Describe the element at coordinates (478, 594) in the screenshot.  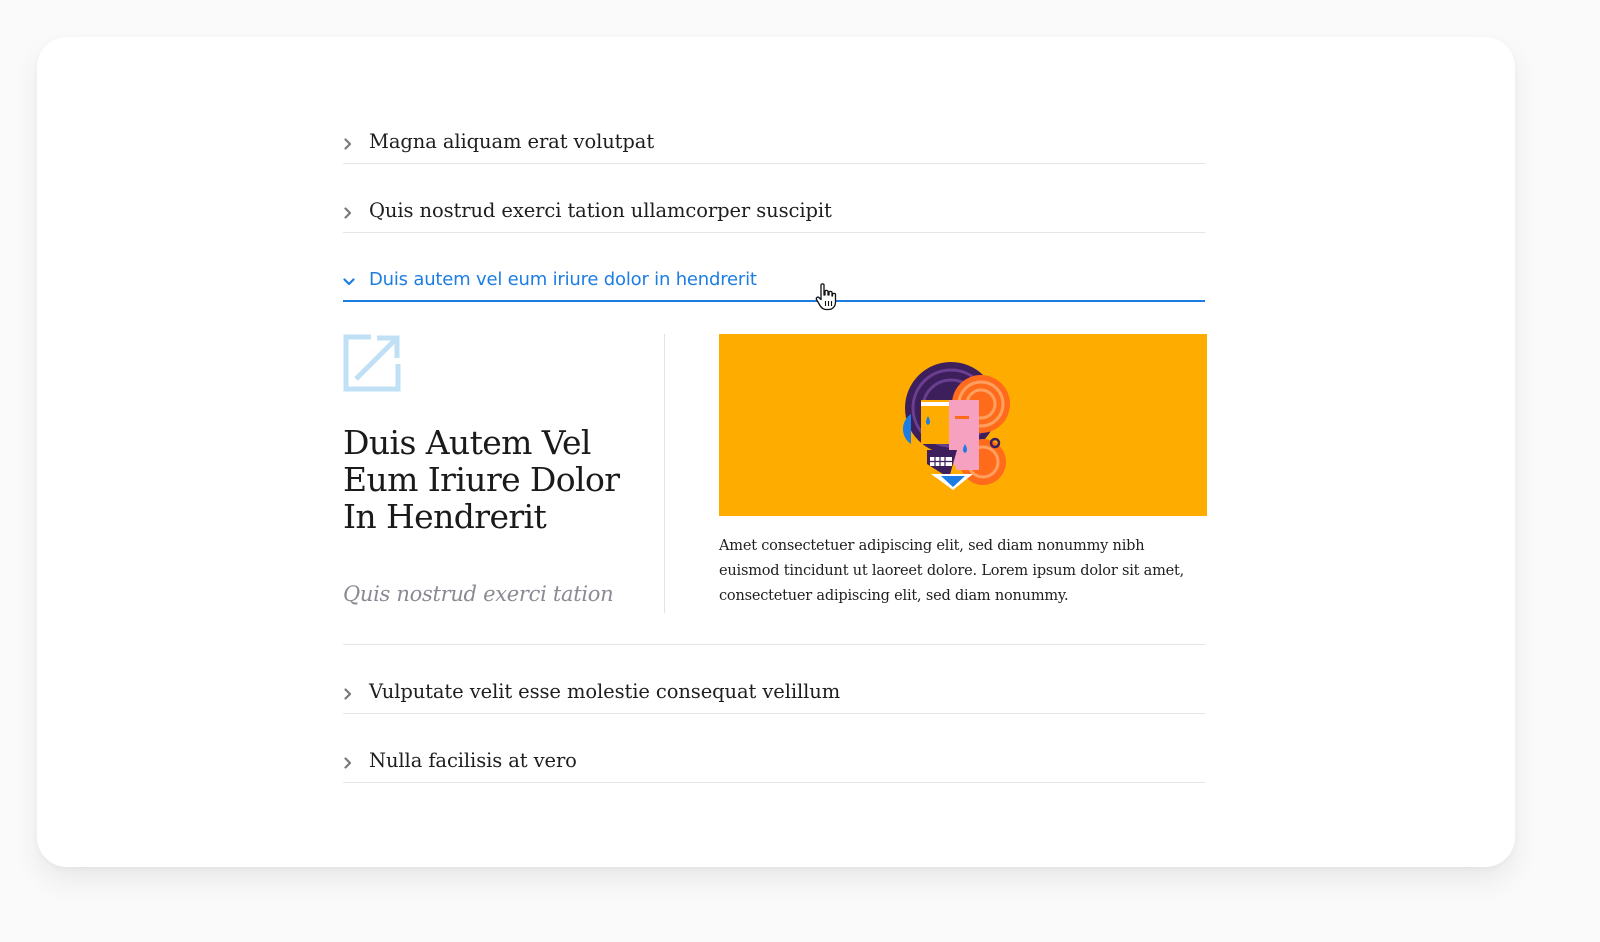
I see `panel-subtitle: Quis nostrud exerci tation` at that location.